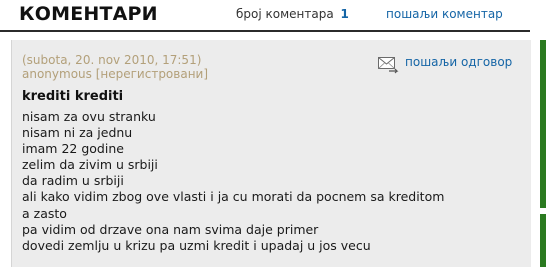  I want to click on section-title: КОМЕНТАРИ, so click(88, 14).